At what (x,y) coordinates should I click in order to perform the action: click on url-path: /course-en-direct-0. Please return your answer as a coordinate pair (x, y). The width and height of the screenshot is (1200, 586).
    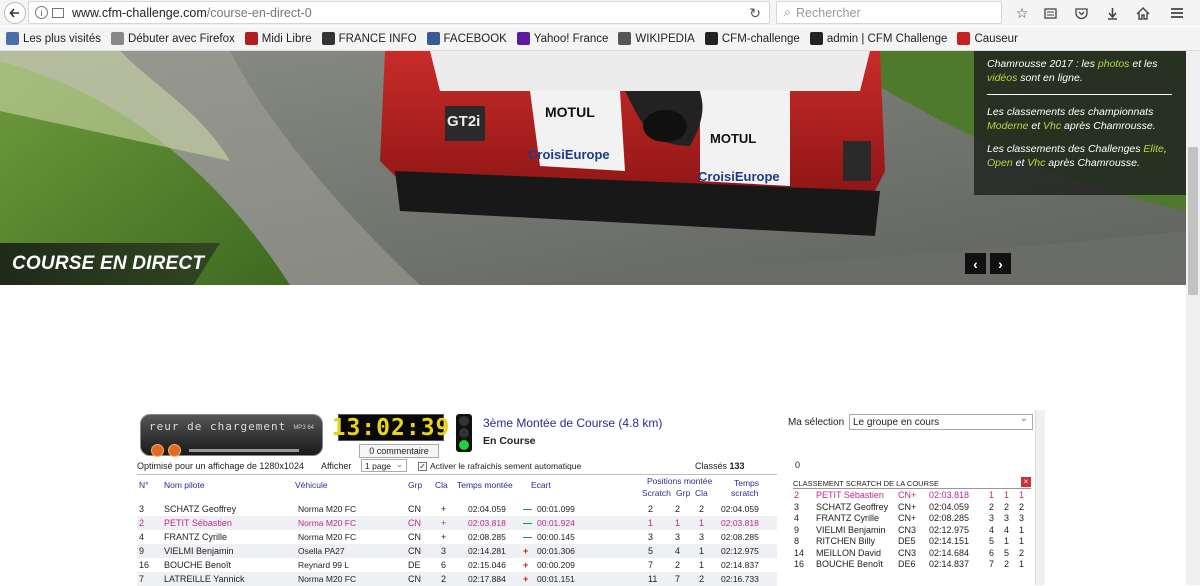
    Looking at the image, I should click on (259, 12).